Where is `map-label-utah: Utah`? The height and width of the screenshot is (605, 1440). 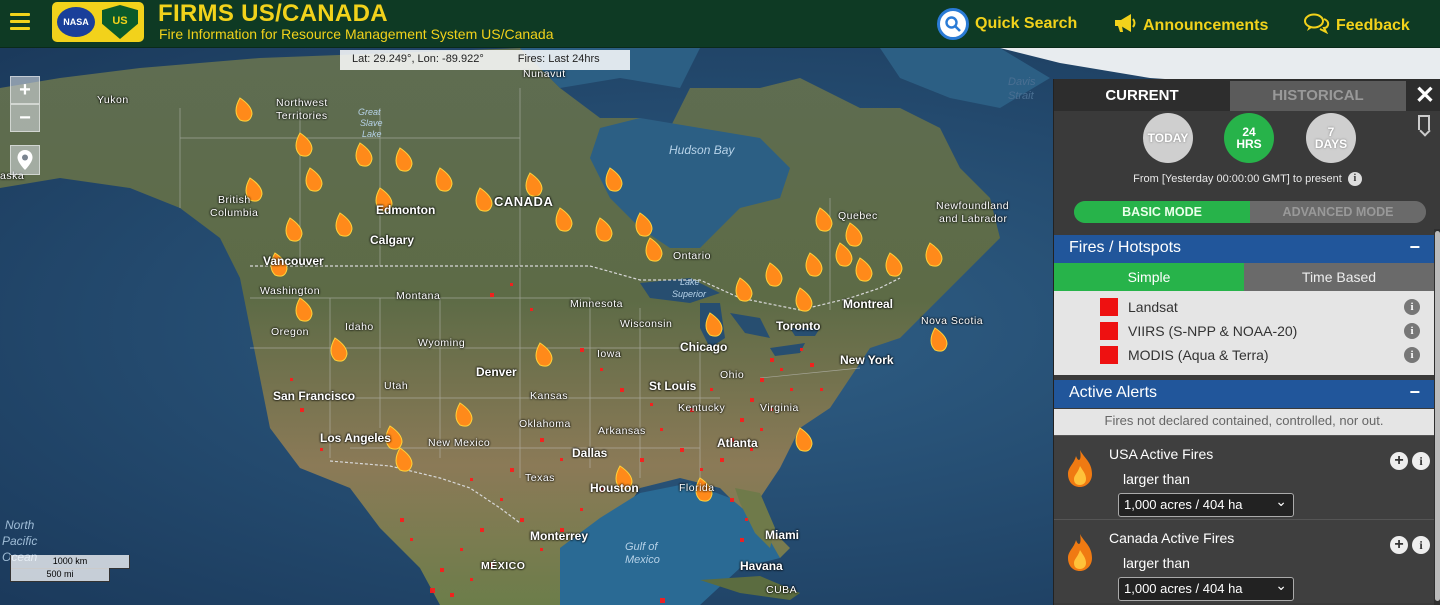
map-label-utah: Utah is located at coordinates (396, 386).